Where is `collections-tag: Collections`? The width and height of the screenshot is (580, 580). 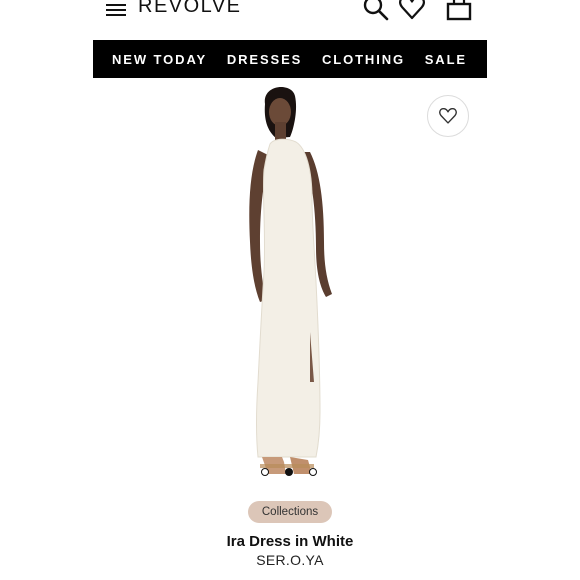 collections-tag: Collections is located at coordinates (290, 512).